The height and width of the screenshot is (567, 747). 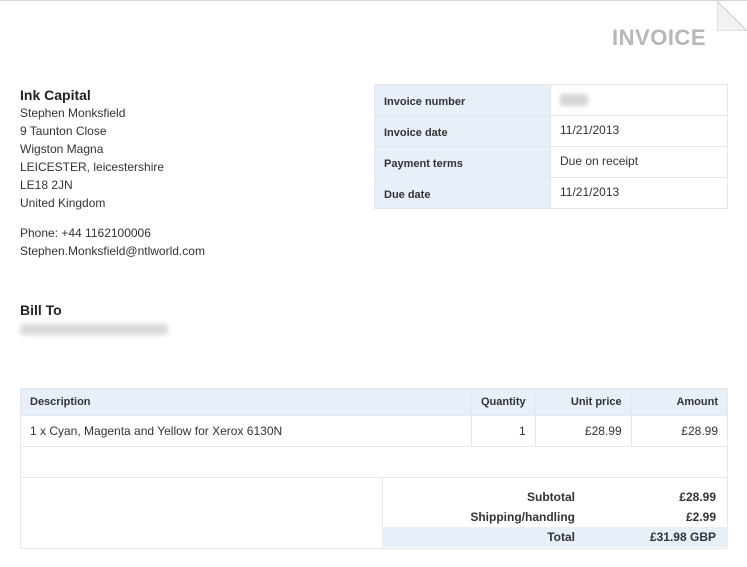 I want to click on shipping-value: £2.99, so click(x=700, y=517).